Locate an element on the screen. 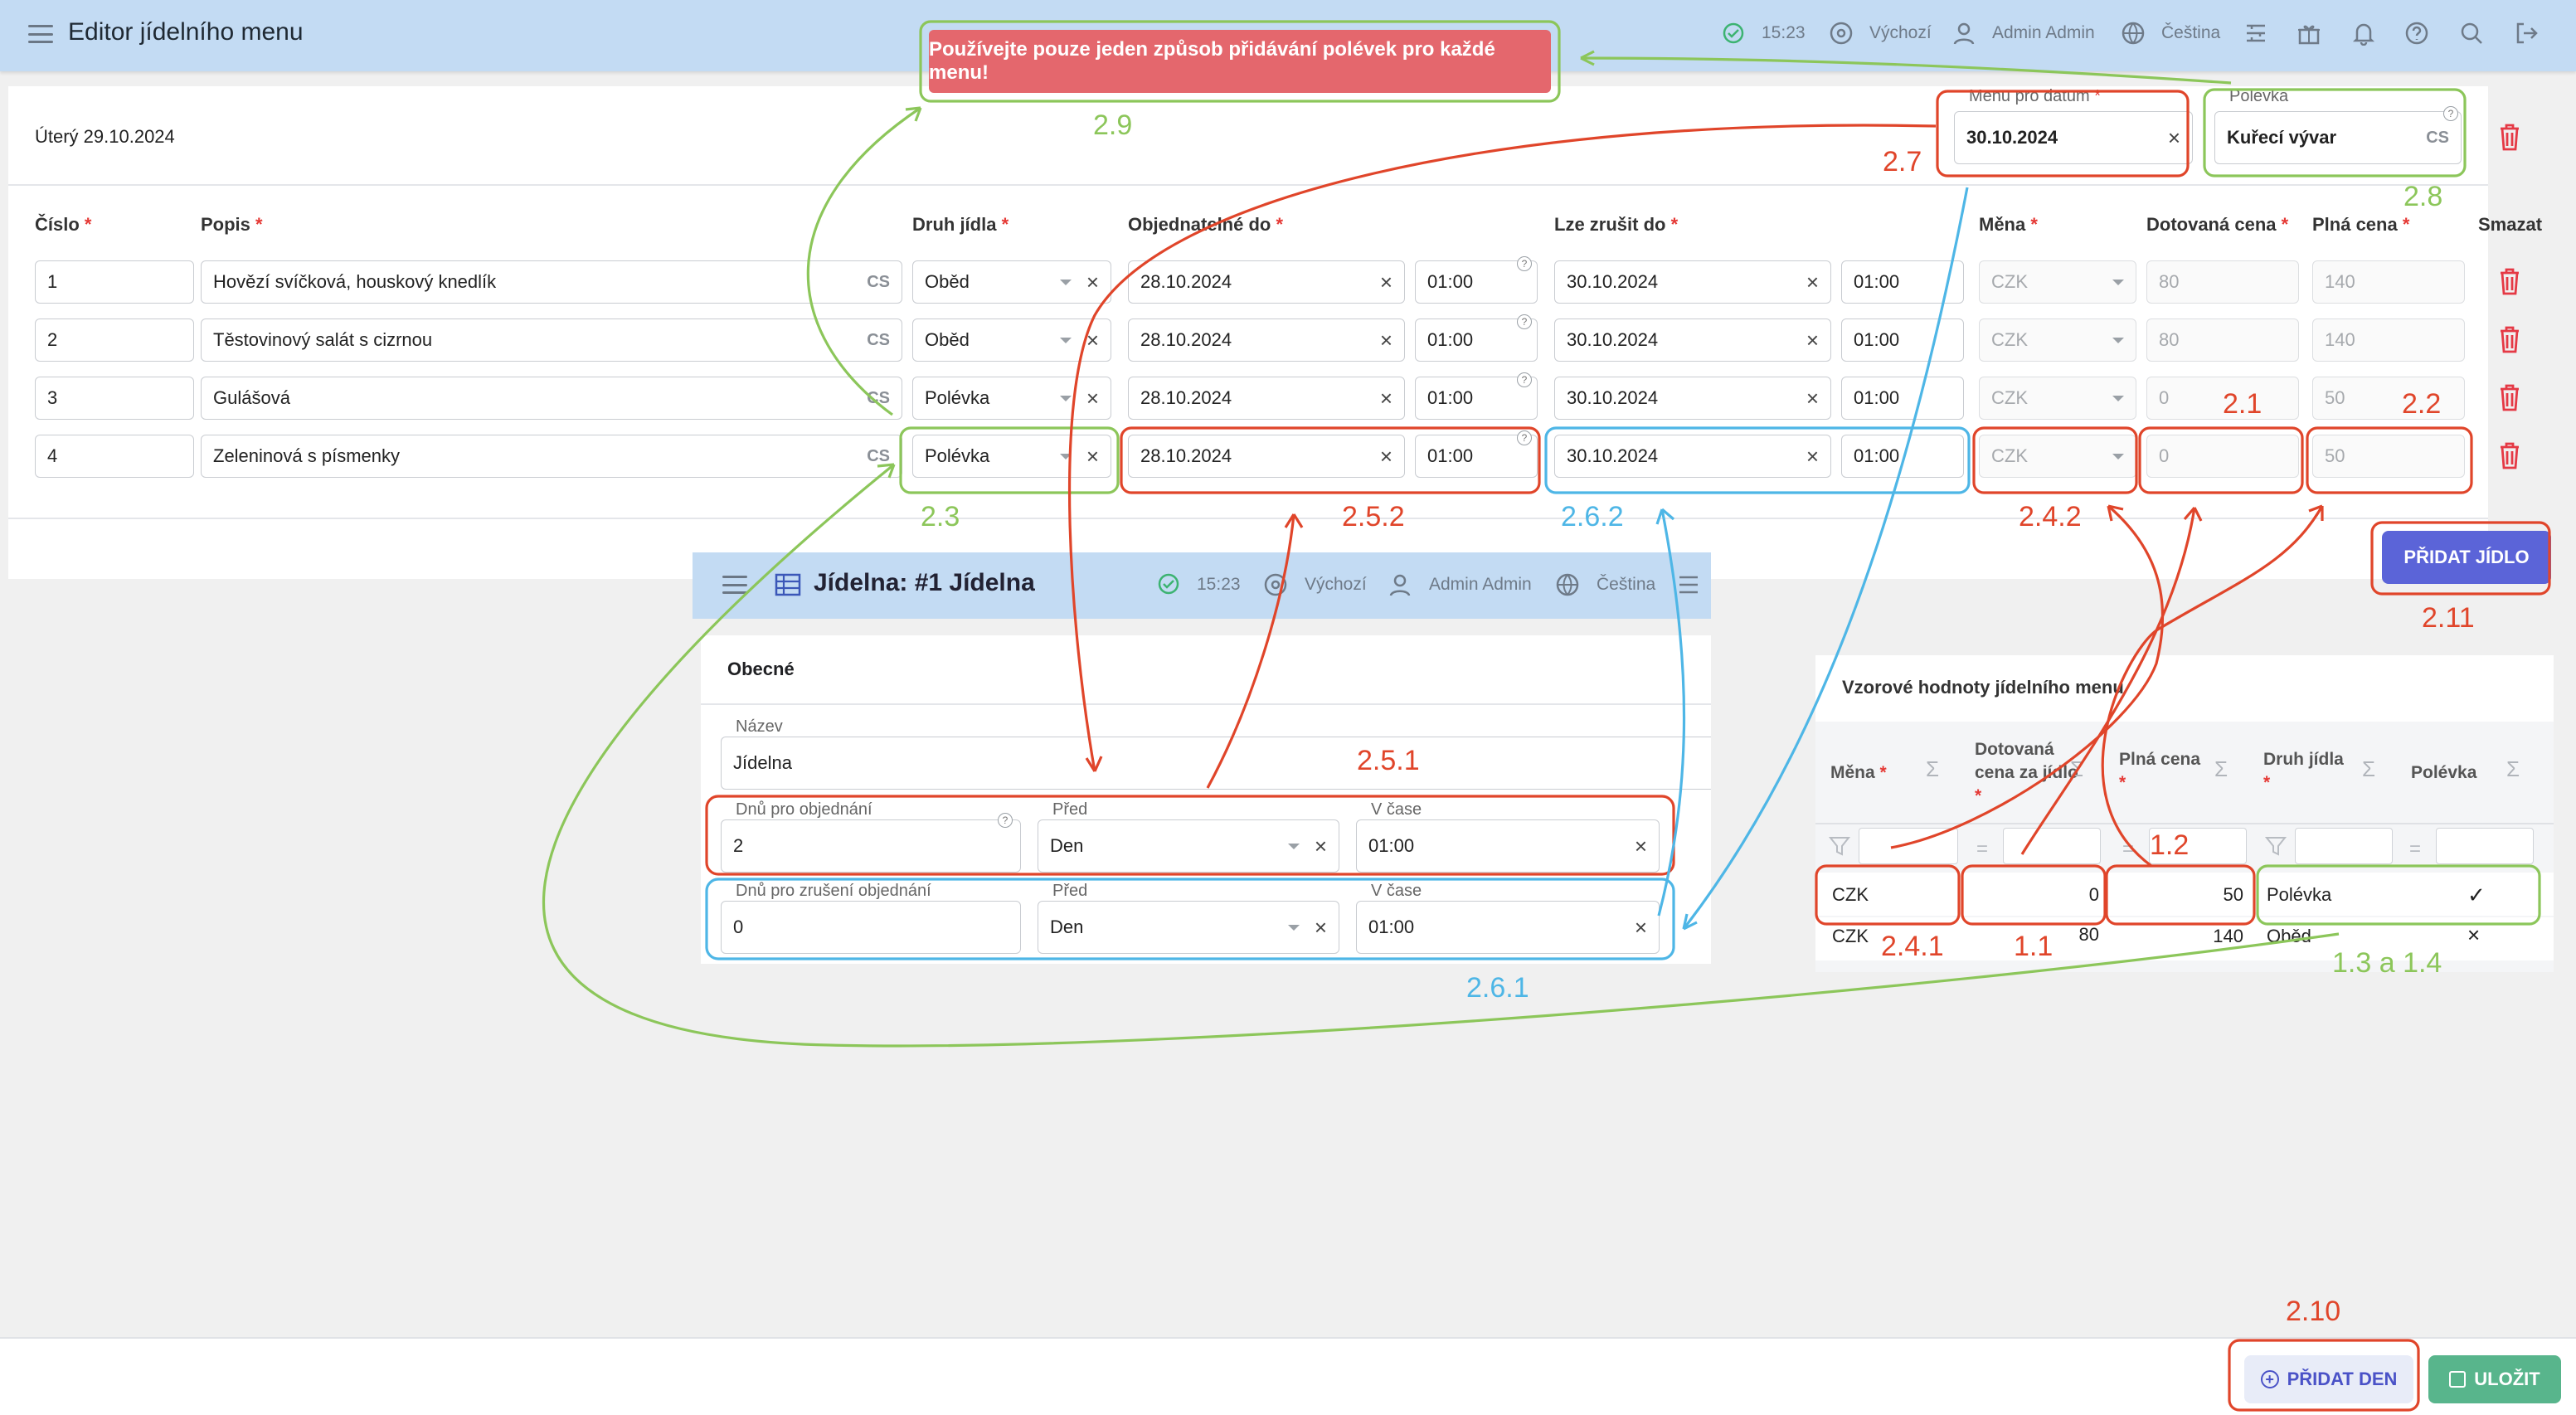 The image size is (2576, 1415). soup-field: Kuřecí vývar CS Polévka ? is located at coordinates (2338, 127).